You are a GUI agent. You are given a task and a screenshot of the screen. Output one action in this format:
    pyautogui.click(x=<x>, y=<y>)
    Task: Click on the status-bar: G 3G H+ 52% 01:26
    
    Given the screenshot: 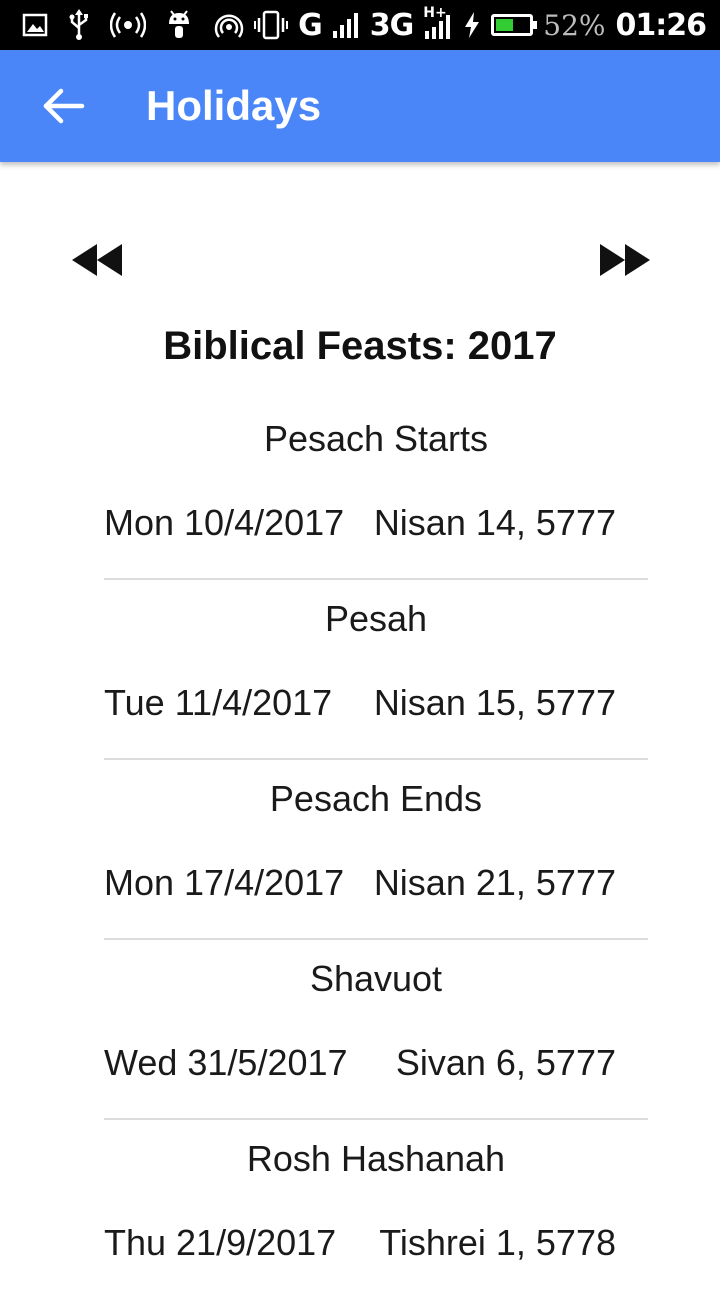 What is the action you would take?
    pyautogui.click(x=360, y=25)
    